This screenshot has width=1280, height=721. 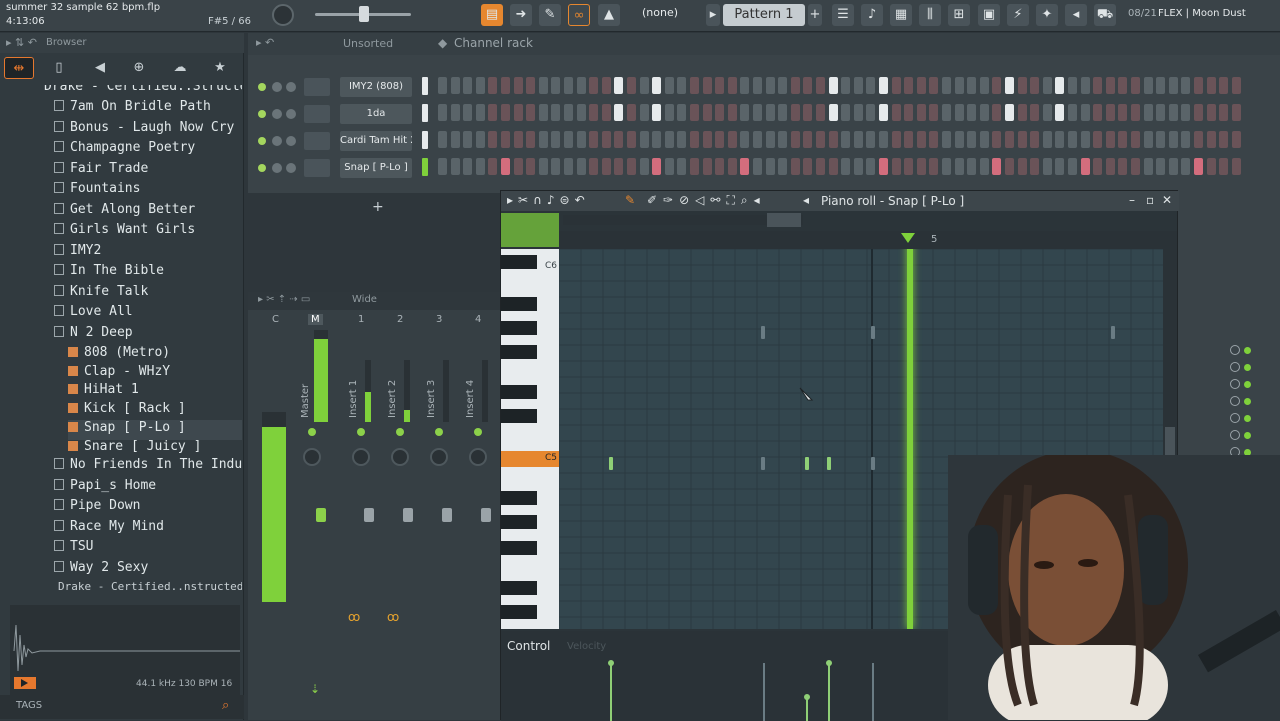 What do you see at coordinates (519, 522) in the screenshot?
I see `black-key` at bounding box center [519, 522].